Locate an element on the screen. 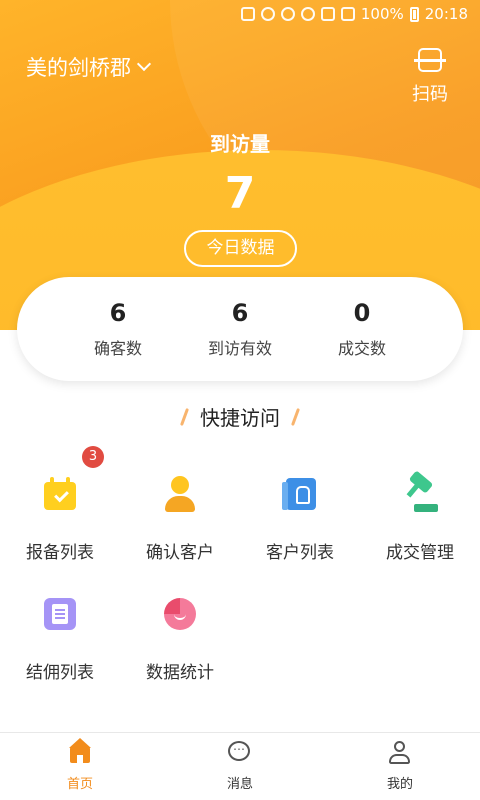 This screenshot has width=480, height=800. sim-icon is located at coordinates (247, 14).